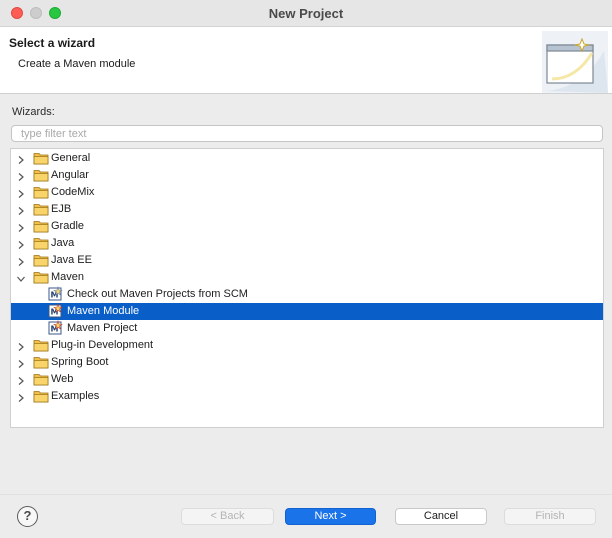  I want to click on tree-item-label: Check out Maven Projects from SCM, so click(157, 294).